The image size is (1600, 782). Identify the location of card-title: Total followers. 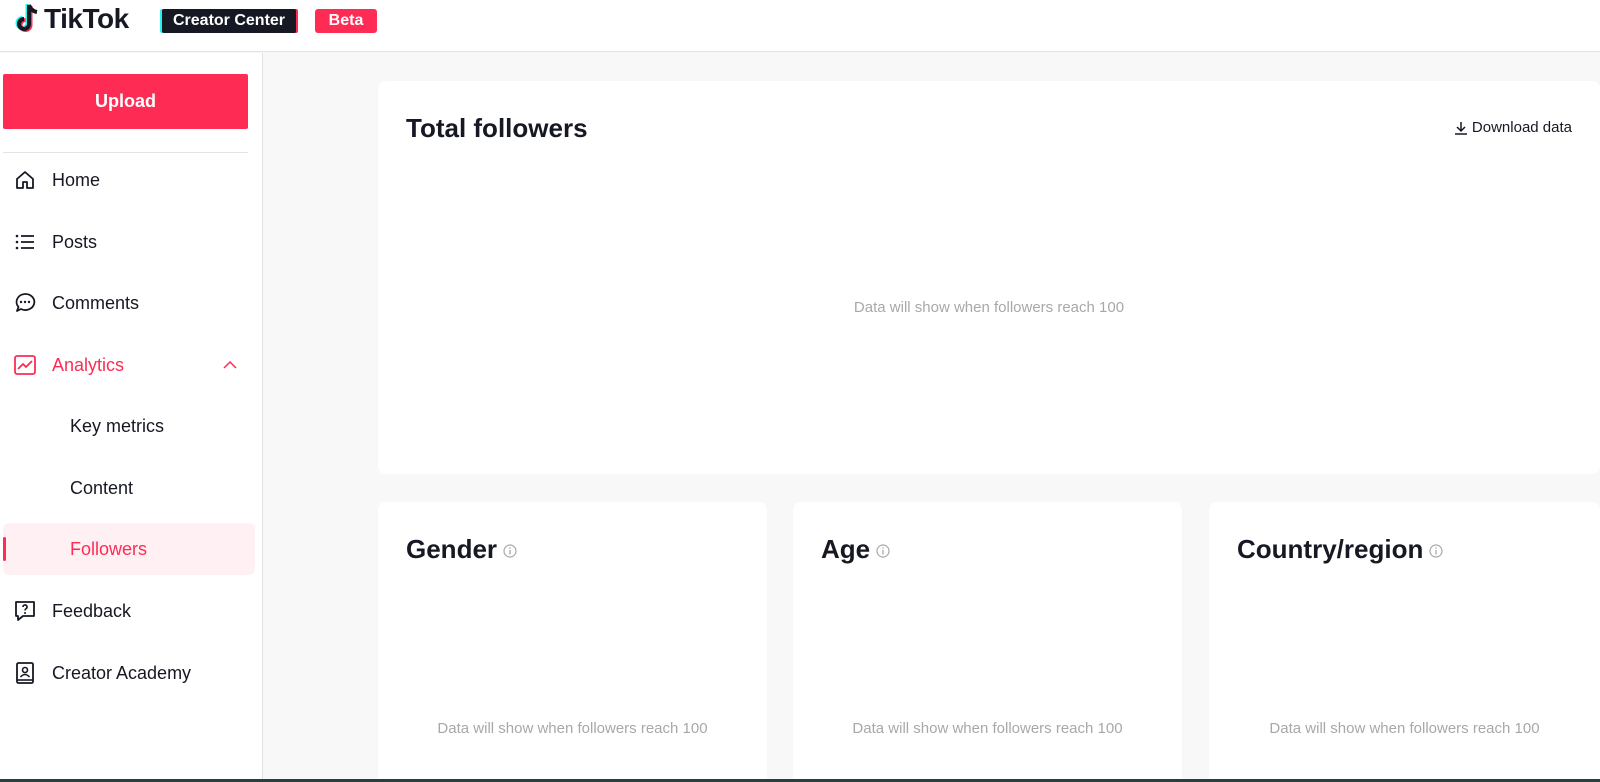
(497, 128).